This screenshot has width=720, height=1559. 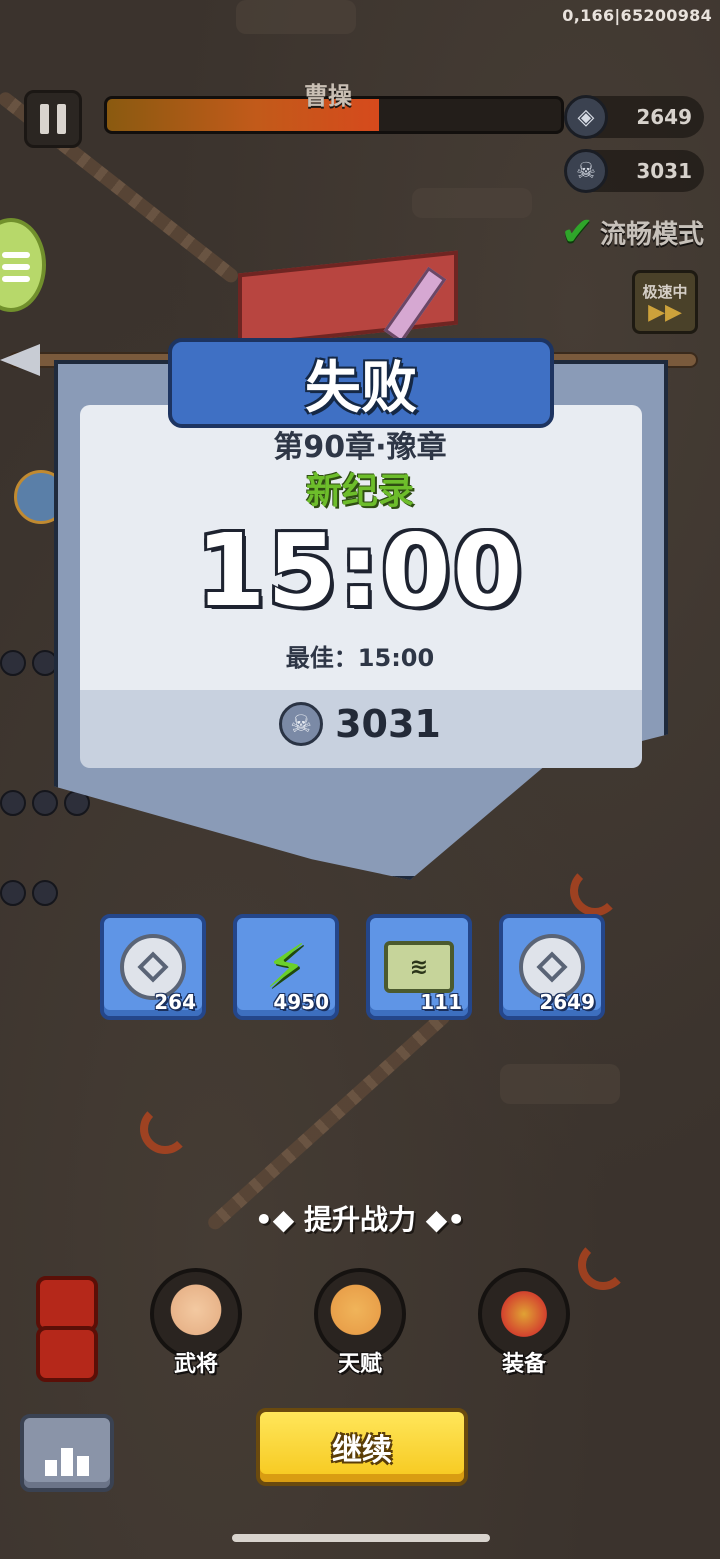 I want to click on reward-item-silver-coin: 264, so click(x=153, y=967).